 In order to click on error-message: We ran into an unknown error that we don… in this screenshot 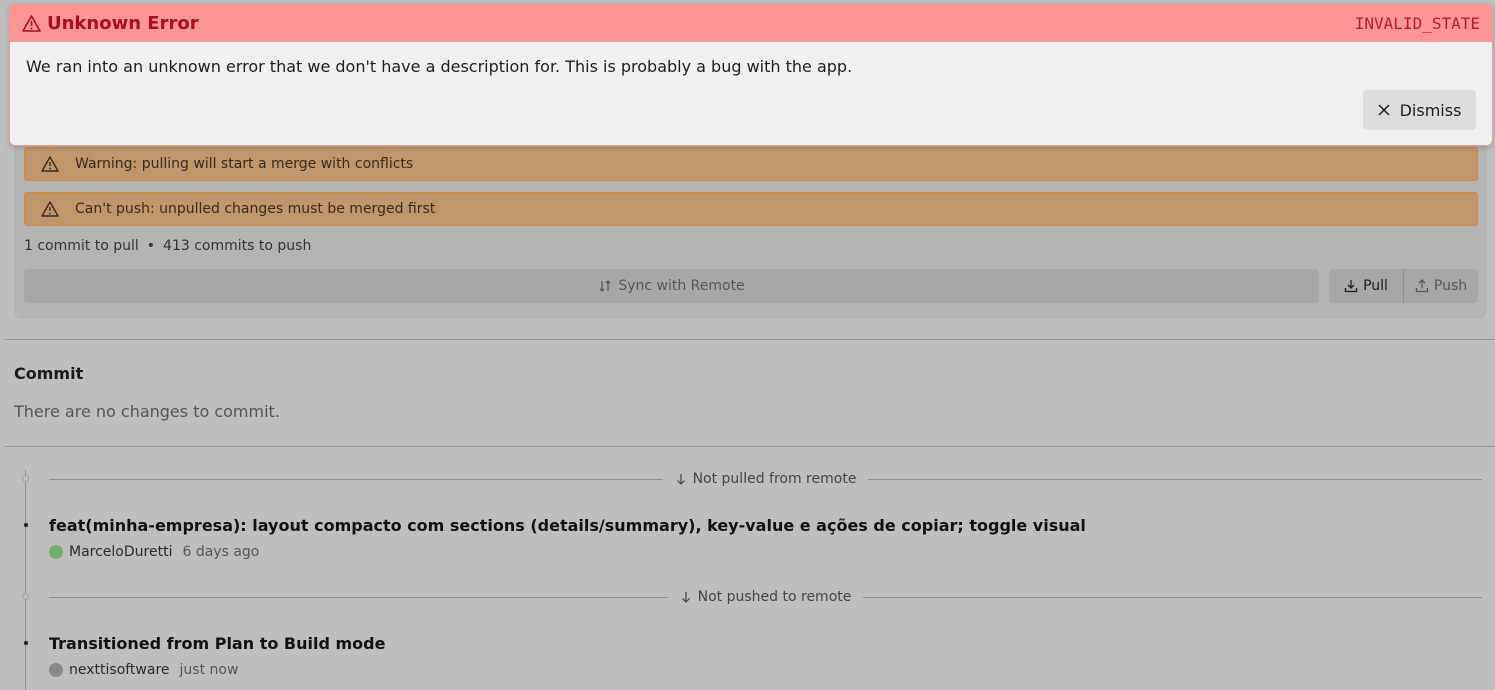, I will do `click(439, 66)`.